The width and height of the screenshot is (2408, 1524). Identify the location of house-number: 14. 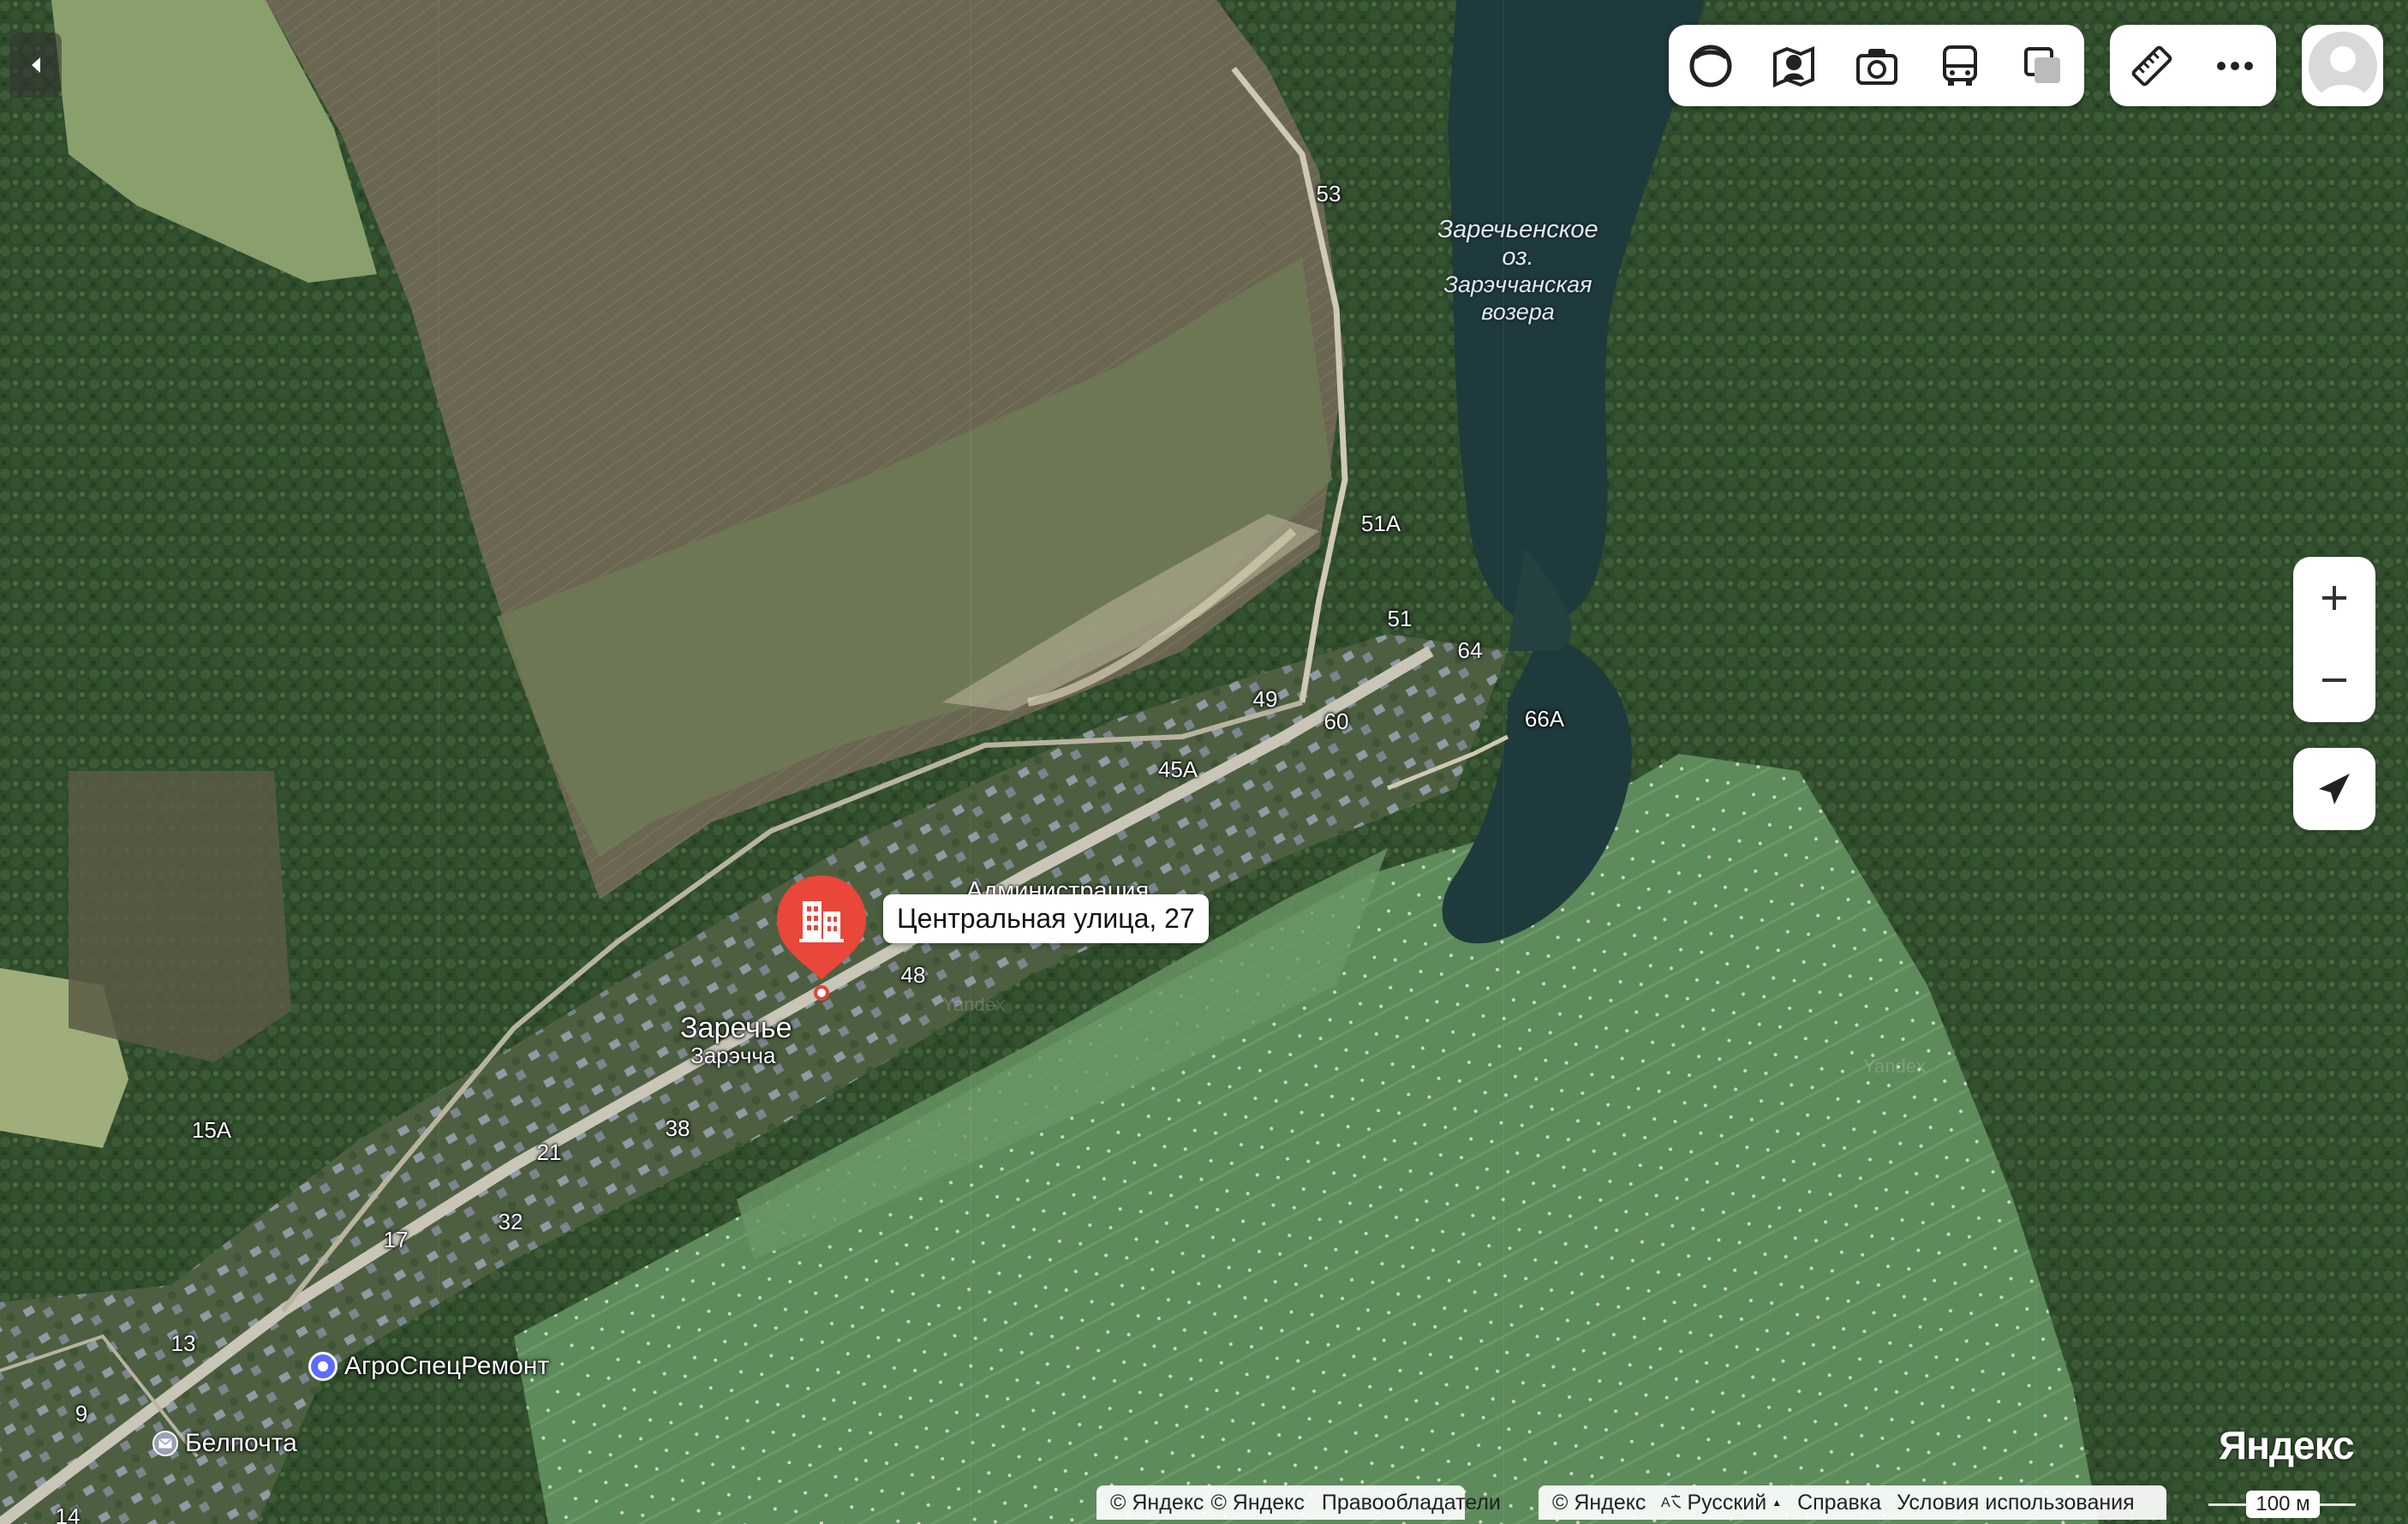
(68, 1514).